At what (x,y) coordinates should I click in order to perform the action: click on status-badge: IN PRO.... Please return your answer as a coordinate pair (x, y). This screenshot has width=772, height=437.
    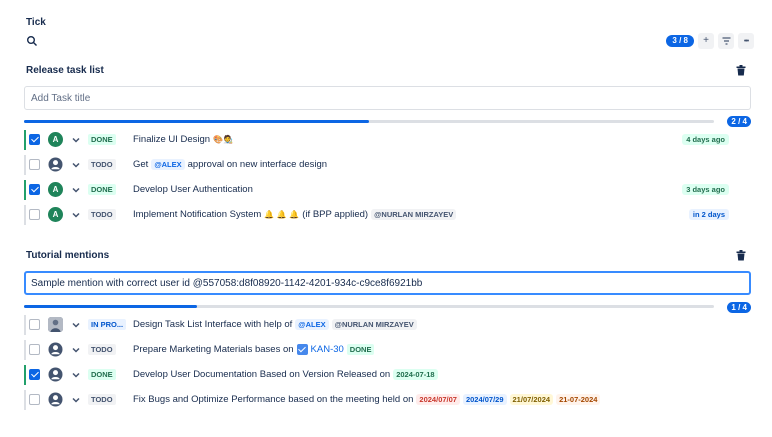
    Looking at the image, I should click on (107, 324).